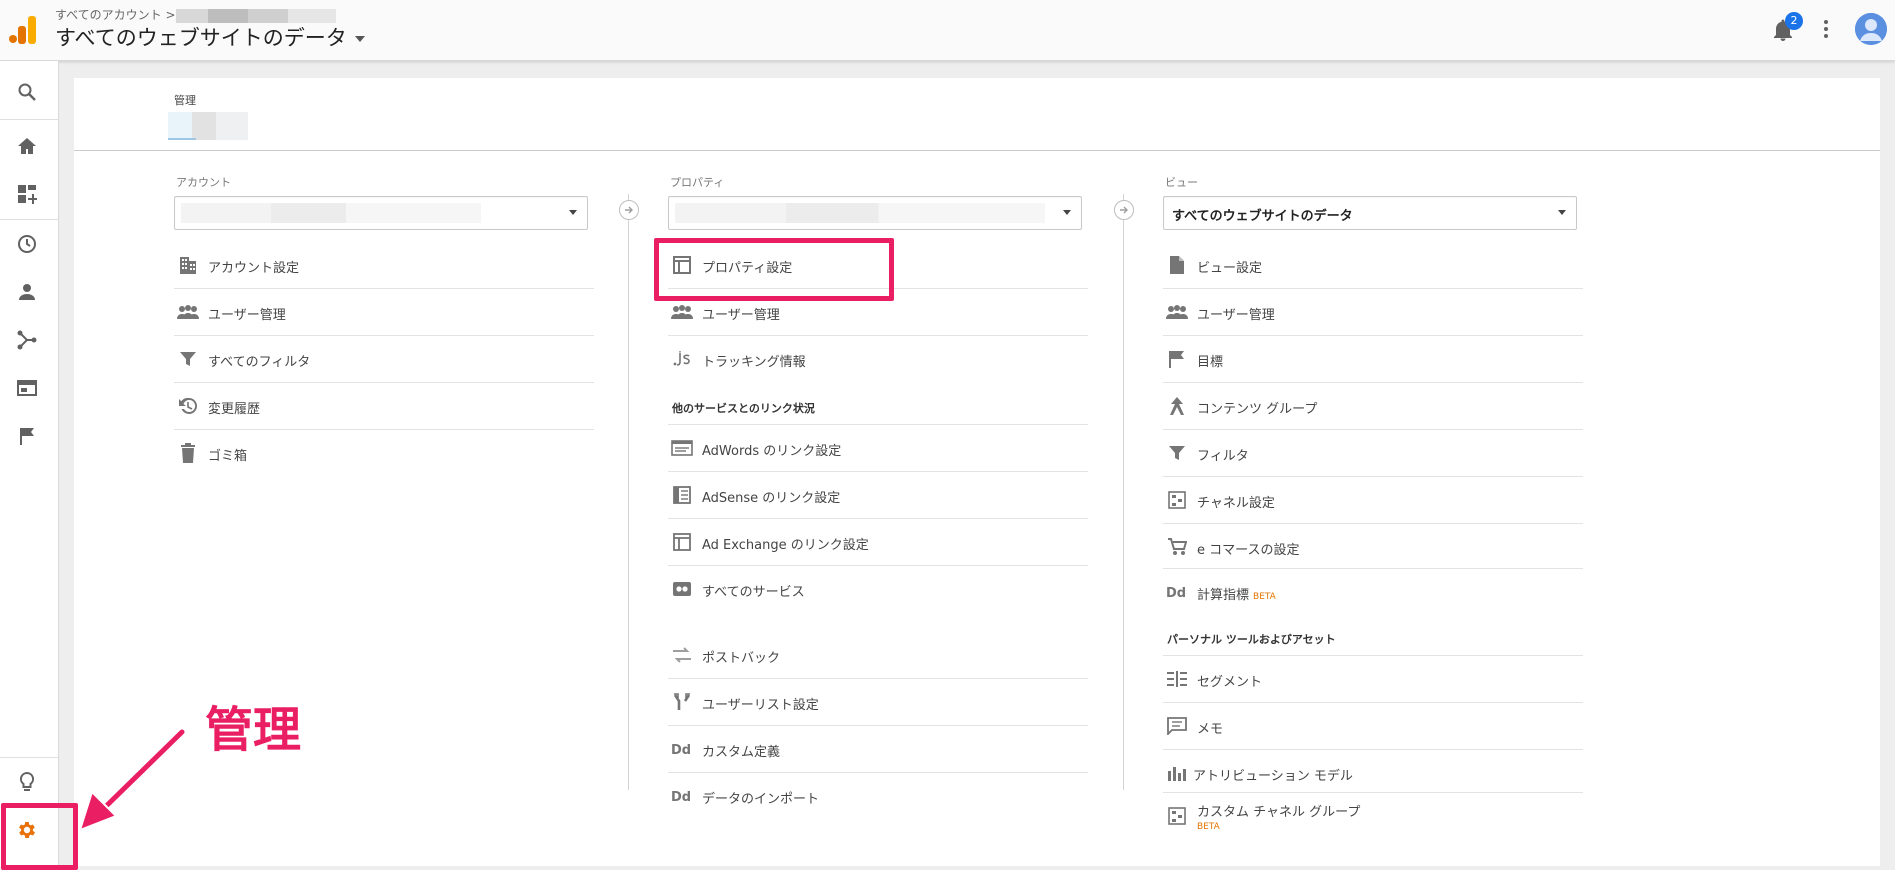  I want to click on menu-label: トラッキング情報, so click(754, 362).